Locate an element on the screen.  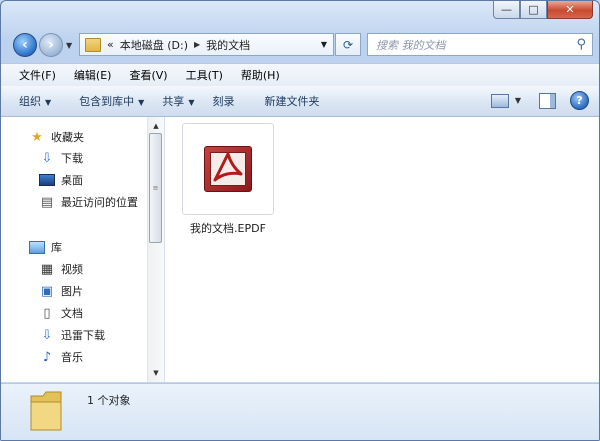
file-item: 我的文档.EPDF is located at coordinates (228, 179).